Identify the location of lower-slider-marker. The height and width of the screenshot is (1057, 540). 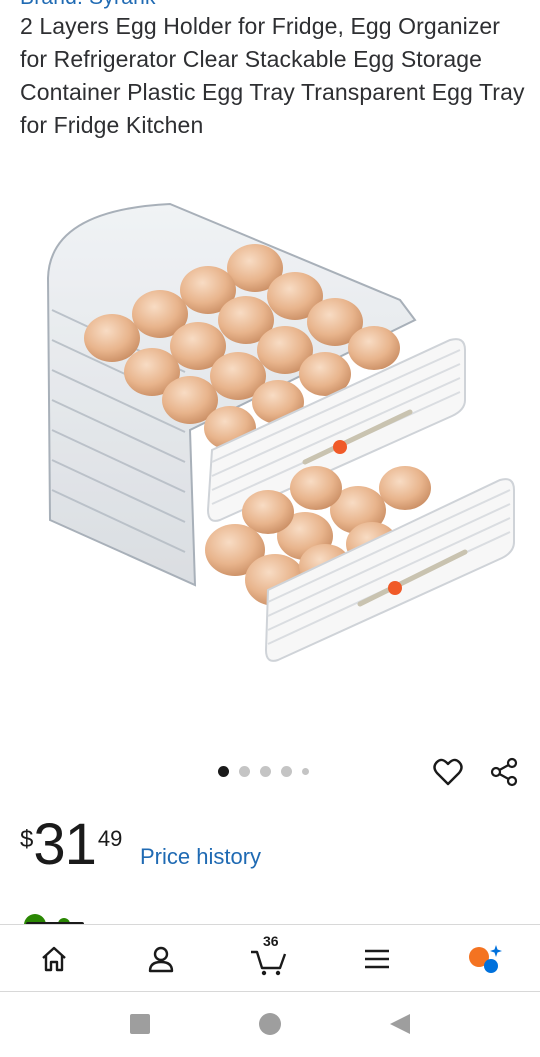
(395, 588).